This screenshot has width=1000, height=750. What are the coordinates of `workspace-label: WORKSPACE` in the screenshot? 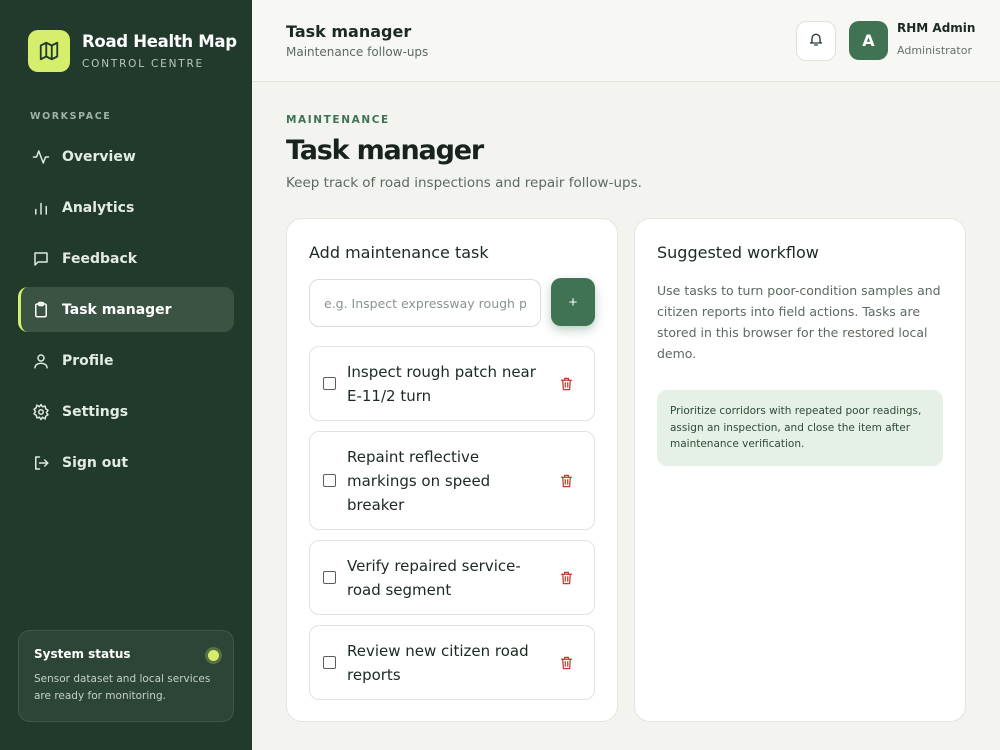 It's located at (71, 116).